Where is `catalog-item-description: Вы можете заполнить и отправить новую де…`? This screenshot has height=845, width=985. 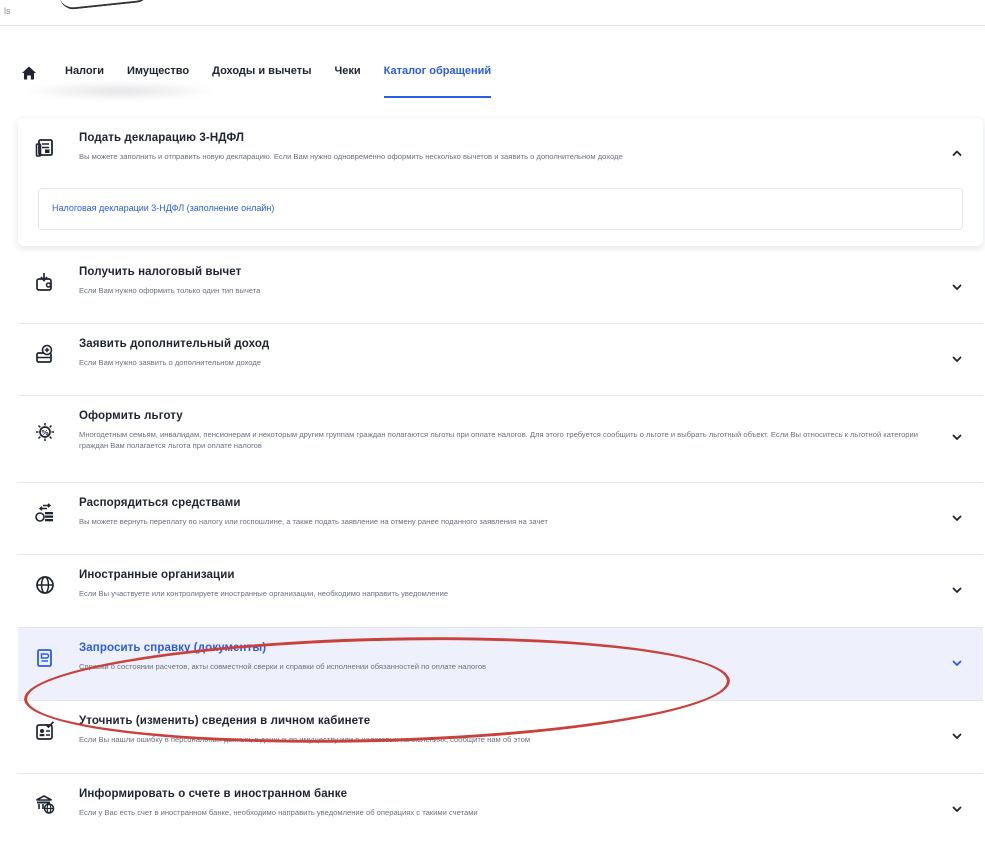
catalog-item-description: Вы можете заполнить и отправить новую де… is located at coordinates (351, 156).